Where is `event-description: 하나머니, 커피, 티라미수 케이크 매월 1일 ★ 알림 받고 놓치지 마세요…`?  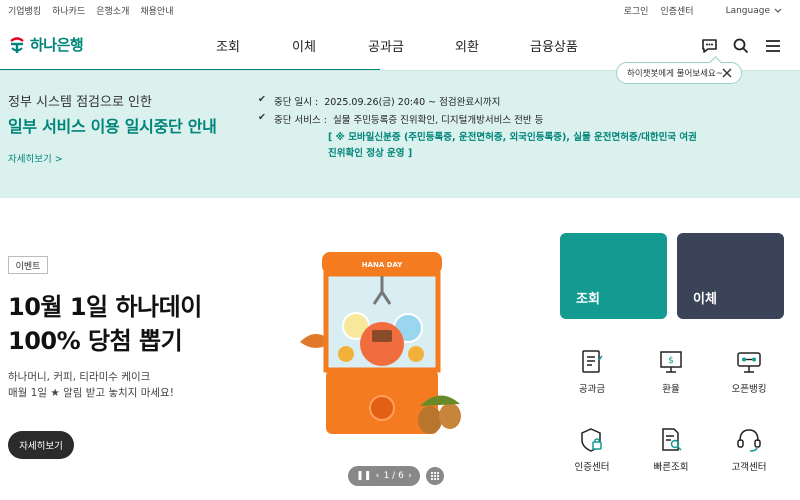 event-description: 하나머니, 커피, 티라미수 케이크 매월 1일 ★ 알림 받고 놓치지 마세요… is located at coordinates (91, 385).